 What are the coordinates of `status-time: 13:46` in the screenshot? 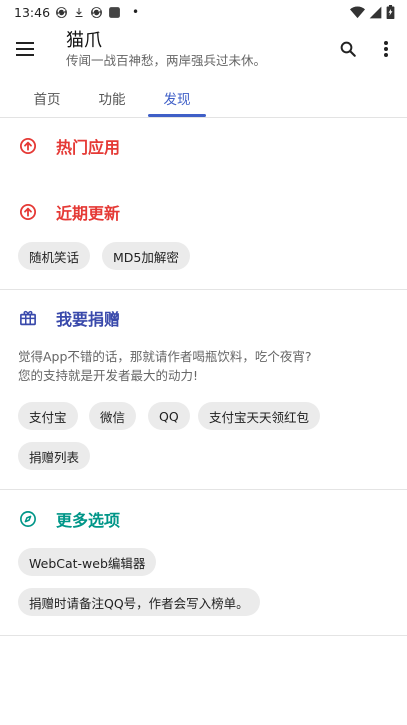 It's located at (32, 12).